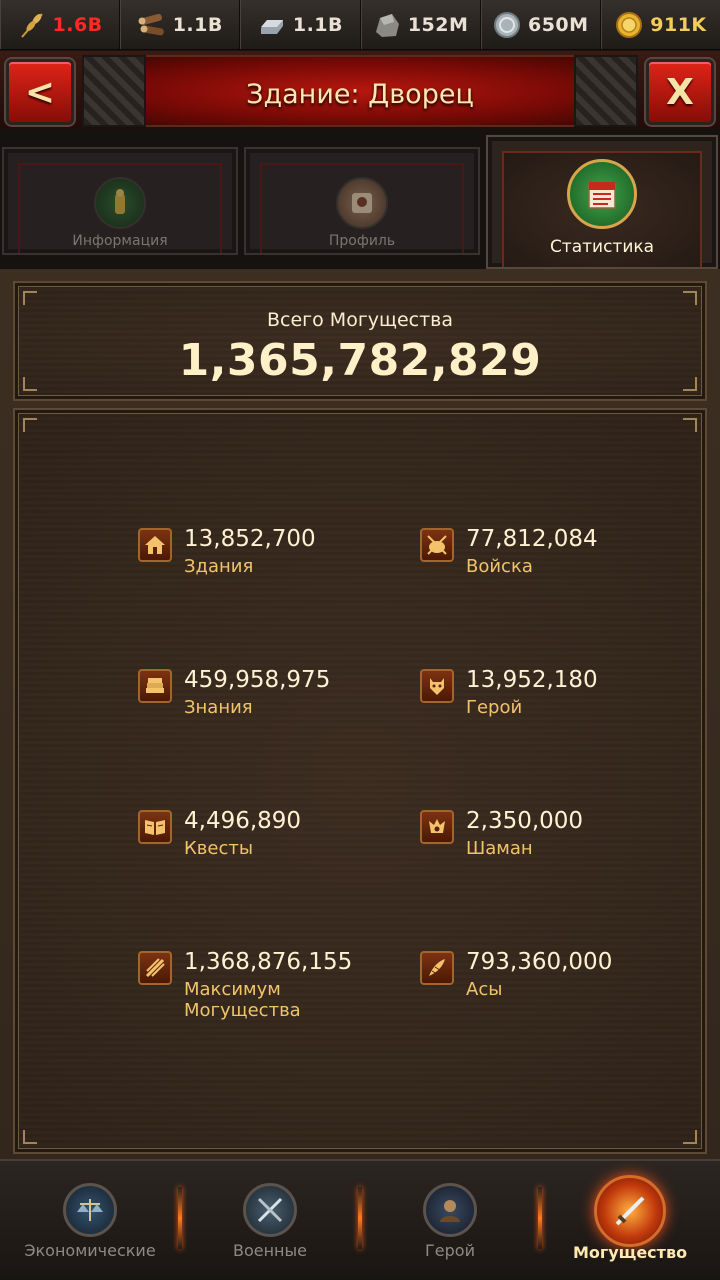  I want to click on stat-label: Шаман, so click(499, 848).